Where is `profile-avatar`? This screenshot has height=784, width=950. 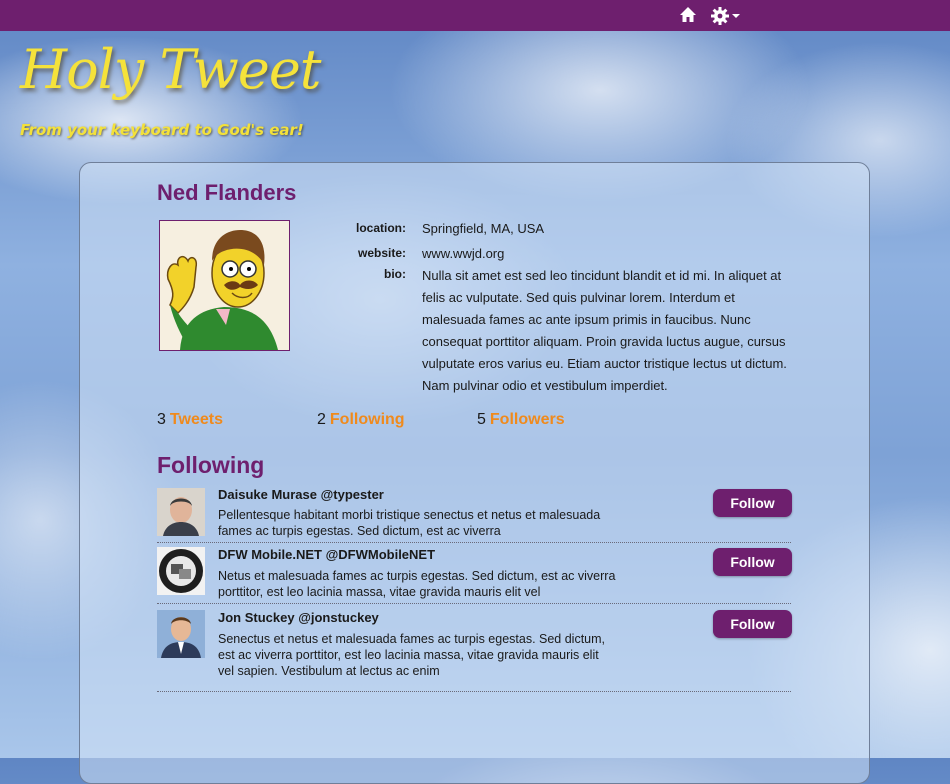
profile-avatar is located at coordinates (224, 285).